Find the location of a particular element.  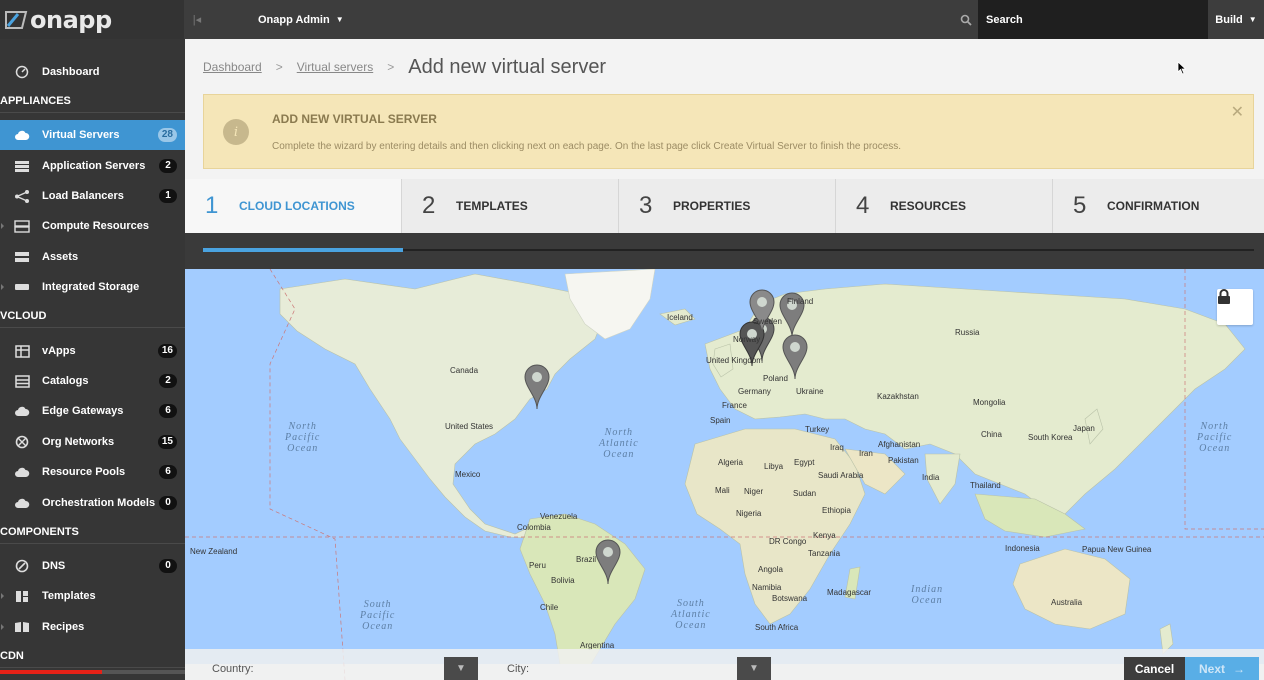

info-icon: i is located at coordinates (236, 132).